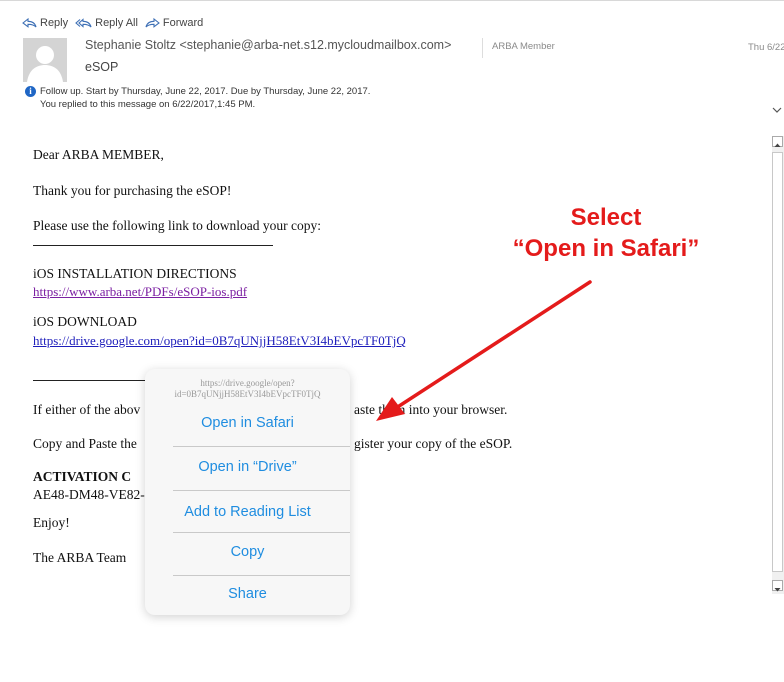  Describe the element at coordinates (135, 273) in the screenshot. I see `ios-install-heading: iOS INSTALLATION DIRECTIONS` at that location.